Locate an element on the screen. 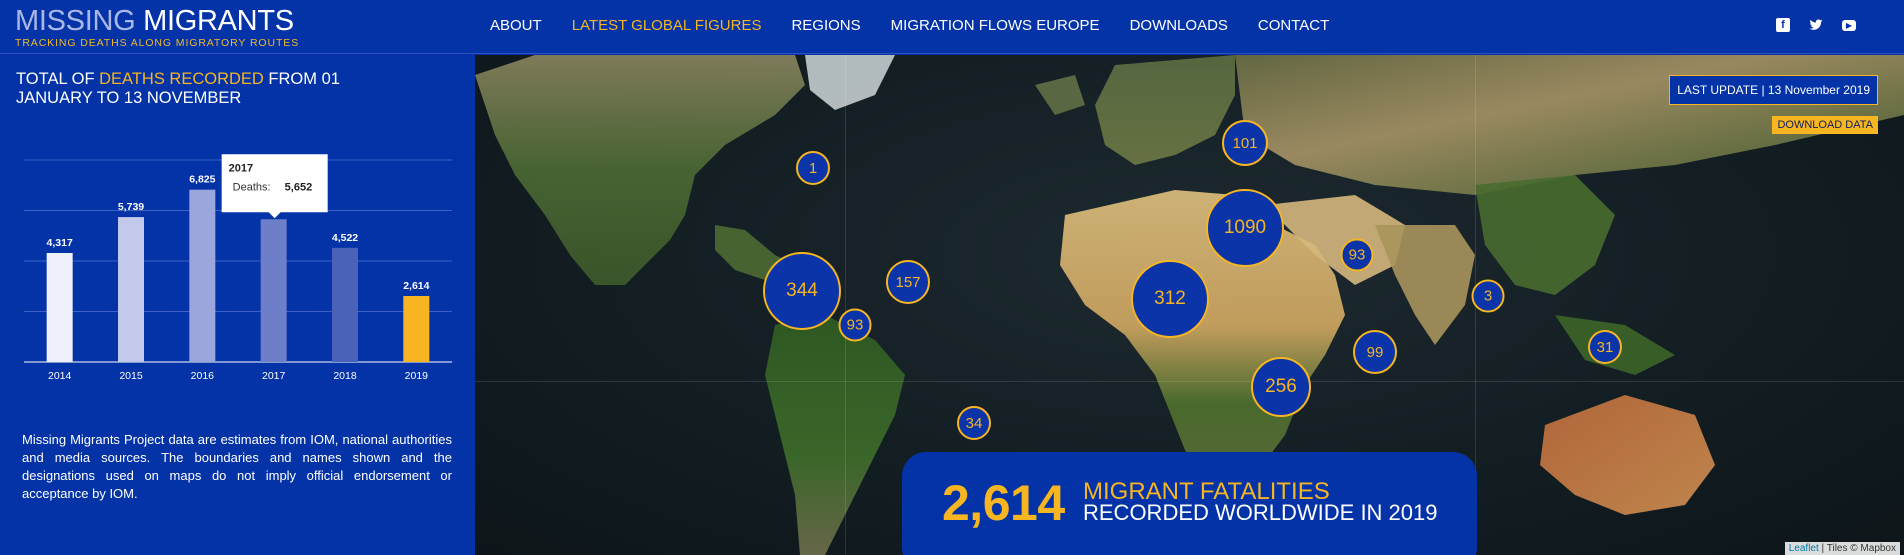 Image resolution: width=1904 pixels, height=555 pixels. last-update-label: LAST UPDATE is located at coordinates (1718, 90).